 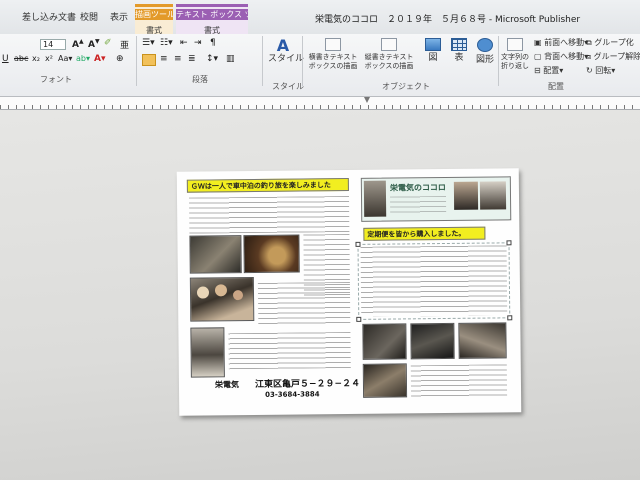 I want to click on align-button: ⊟ 配置▾, so click(x=548, y=71).